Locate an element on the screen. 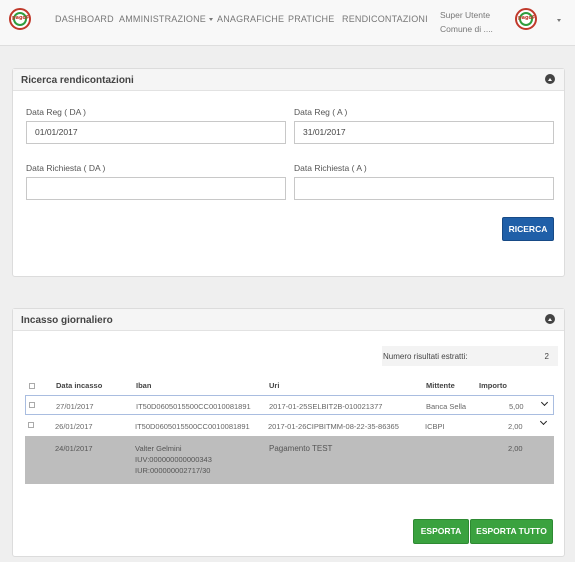 This screenshot has width=575, height=562. search-panel-title: Ricerca rendicontazioni is located at coordinates (77, 80).